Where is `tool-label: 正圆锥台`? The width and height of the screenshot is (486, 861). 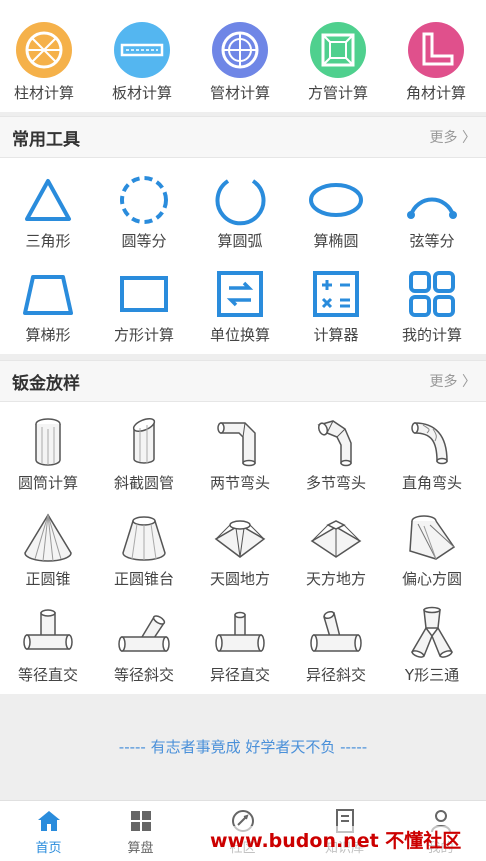 tool-label: 正圆锥台 is located at coordinates (143, 579).